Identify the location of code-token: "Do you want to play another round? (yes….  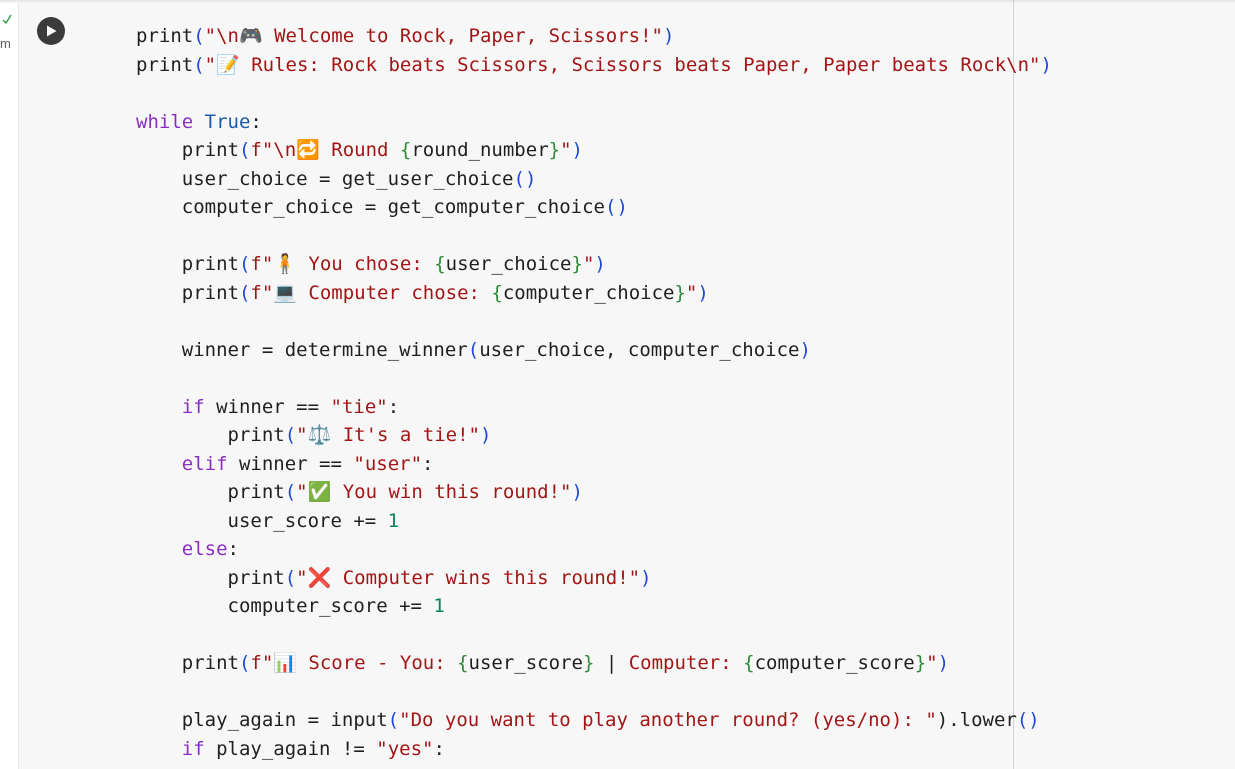
(668, 720).